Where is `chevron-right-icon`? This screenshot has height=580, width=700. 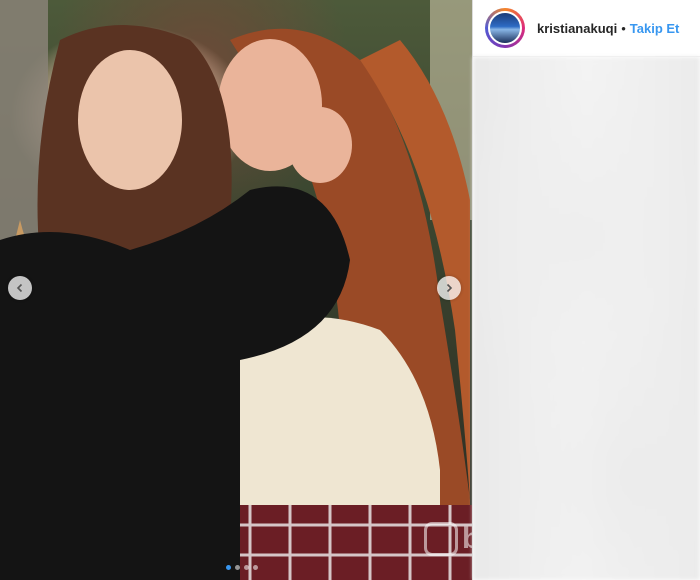 chevron-right-icon is located at coordinates (449, 288).